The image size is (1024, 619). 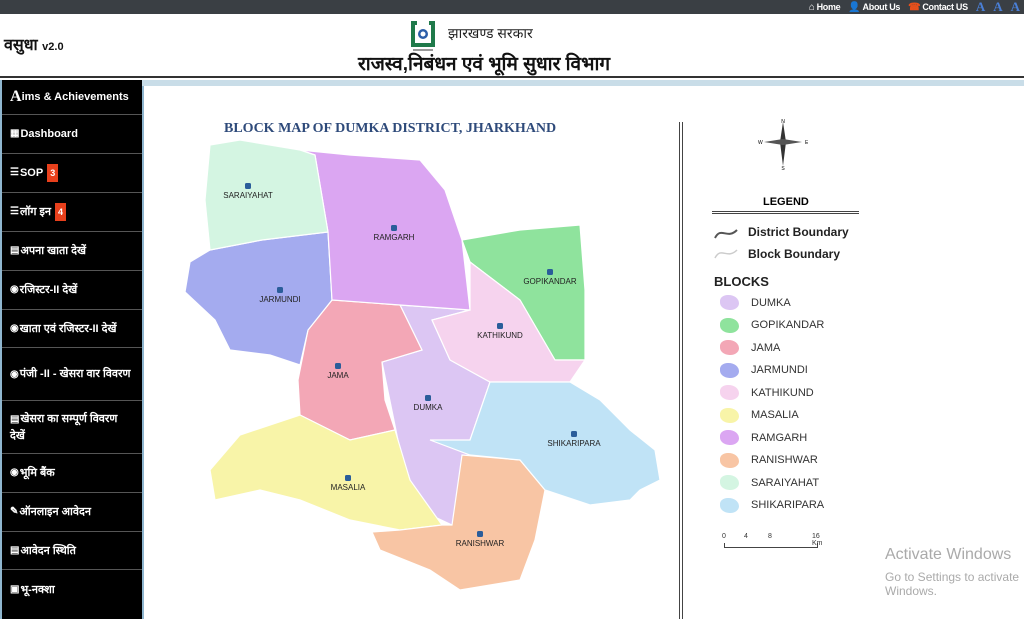 I want to click on legend-item: JARMUNDI, so click(x=764, y=370).